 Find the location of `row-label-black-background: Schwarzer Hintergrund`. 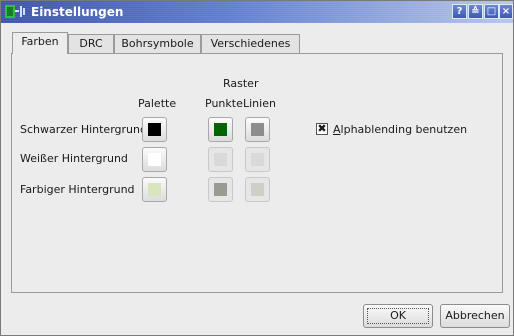

row-label-black-background: Schwarzer Hintergrund is located at coordinates (83, 129).